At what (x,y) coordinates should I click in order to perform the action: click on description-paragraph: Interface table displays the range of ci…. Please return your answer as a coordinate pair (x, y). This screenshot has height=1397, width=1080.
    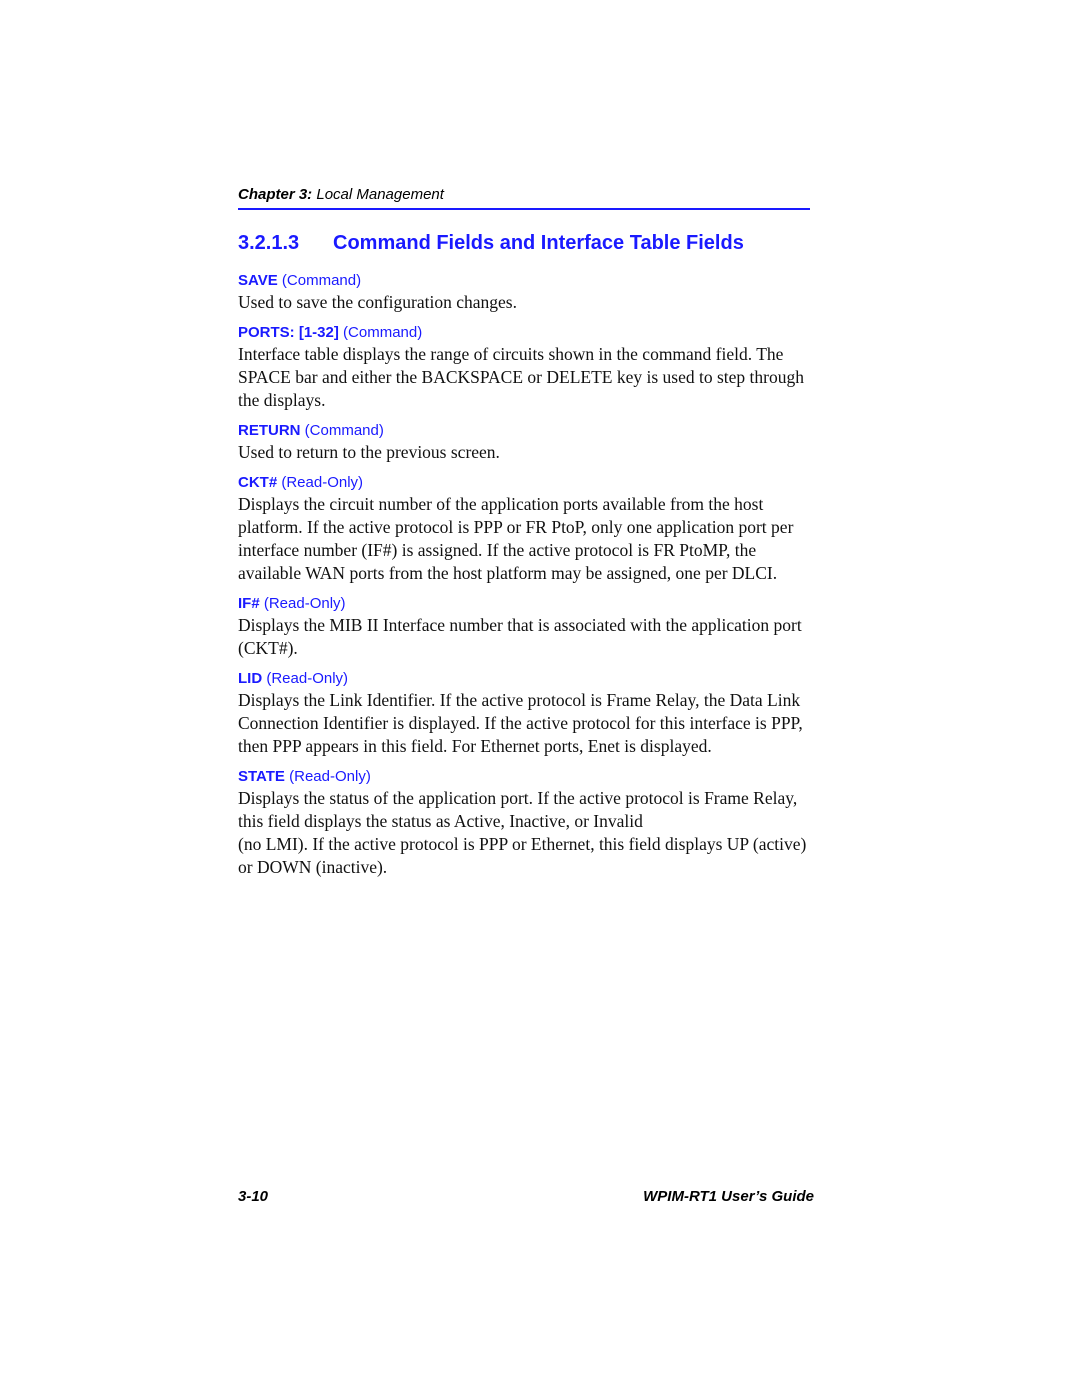
    Looking at the image, I should click on (521, 377).